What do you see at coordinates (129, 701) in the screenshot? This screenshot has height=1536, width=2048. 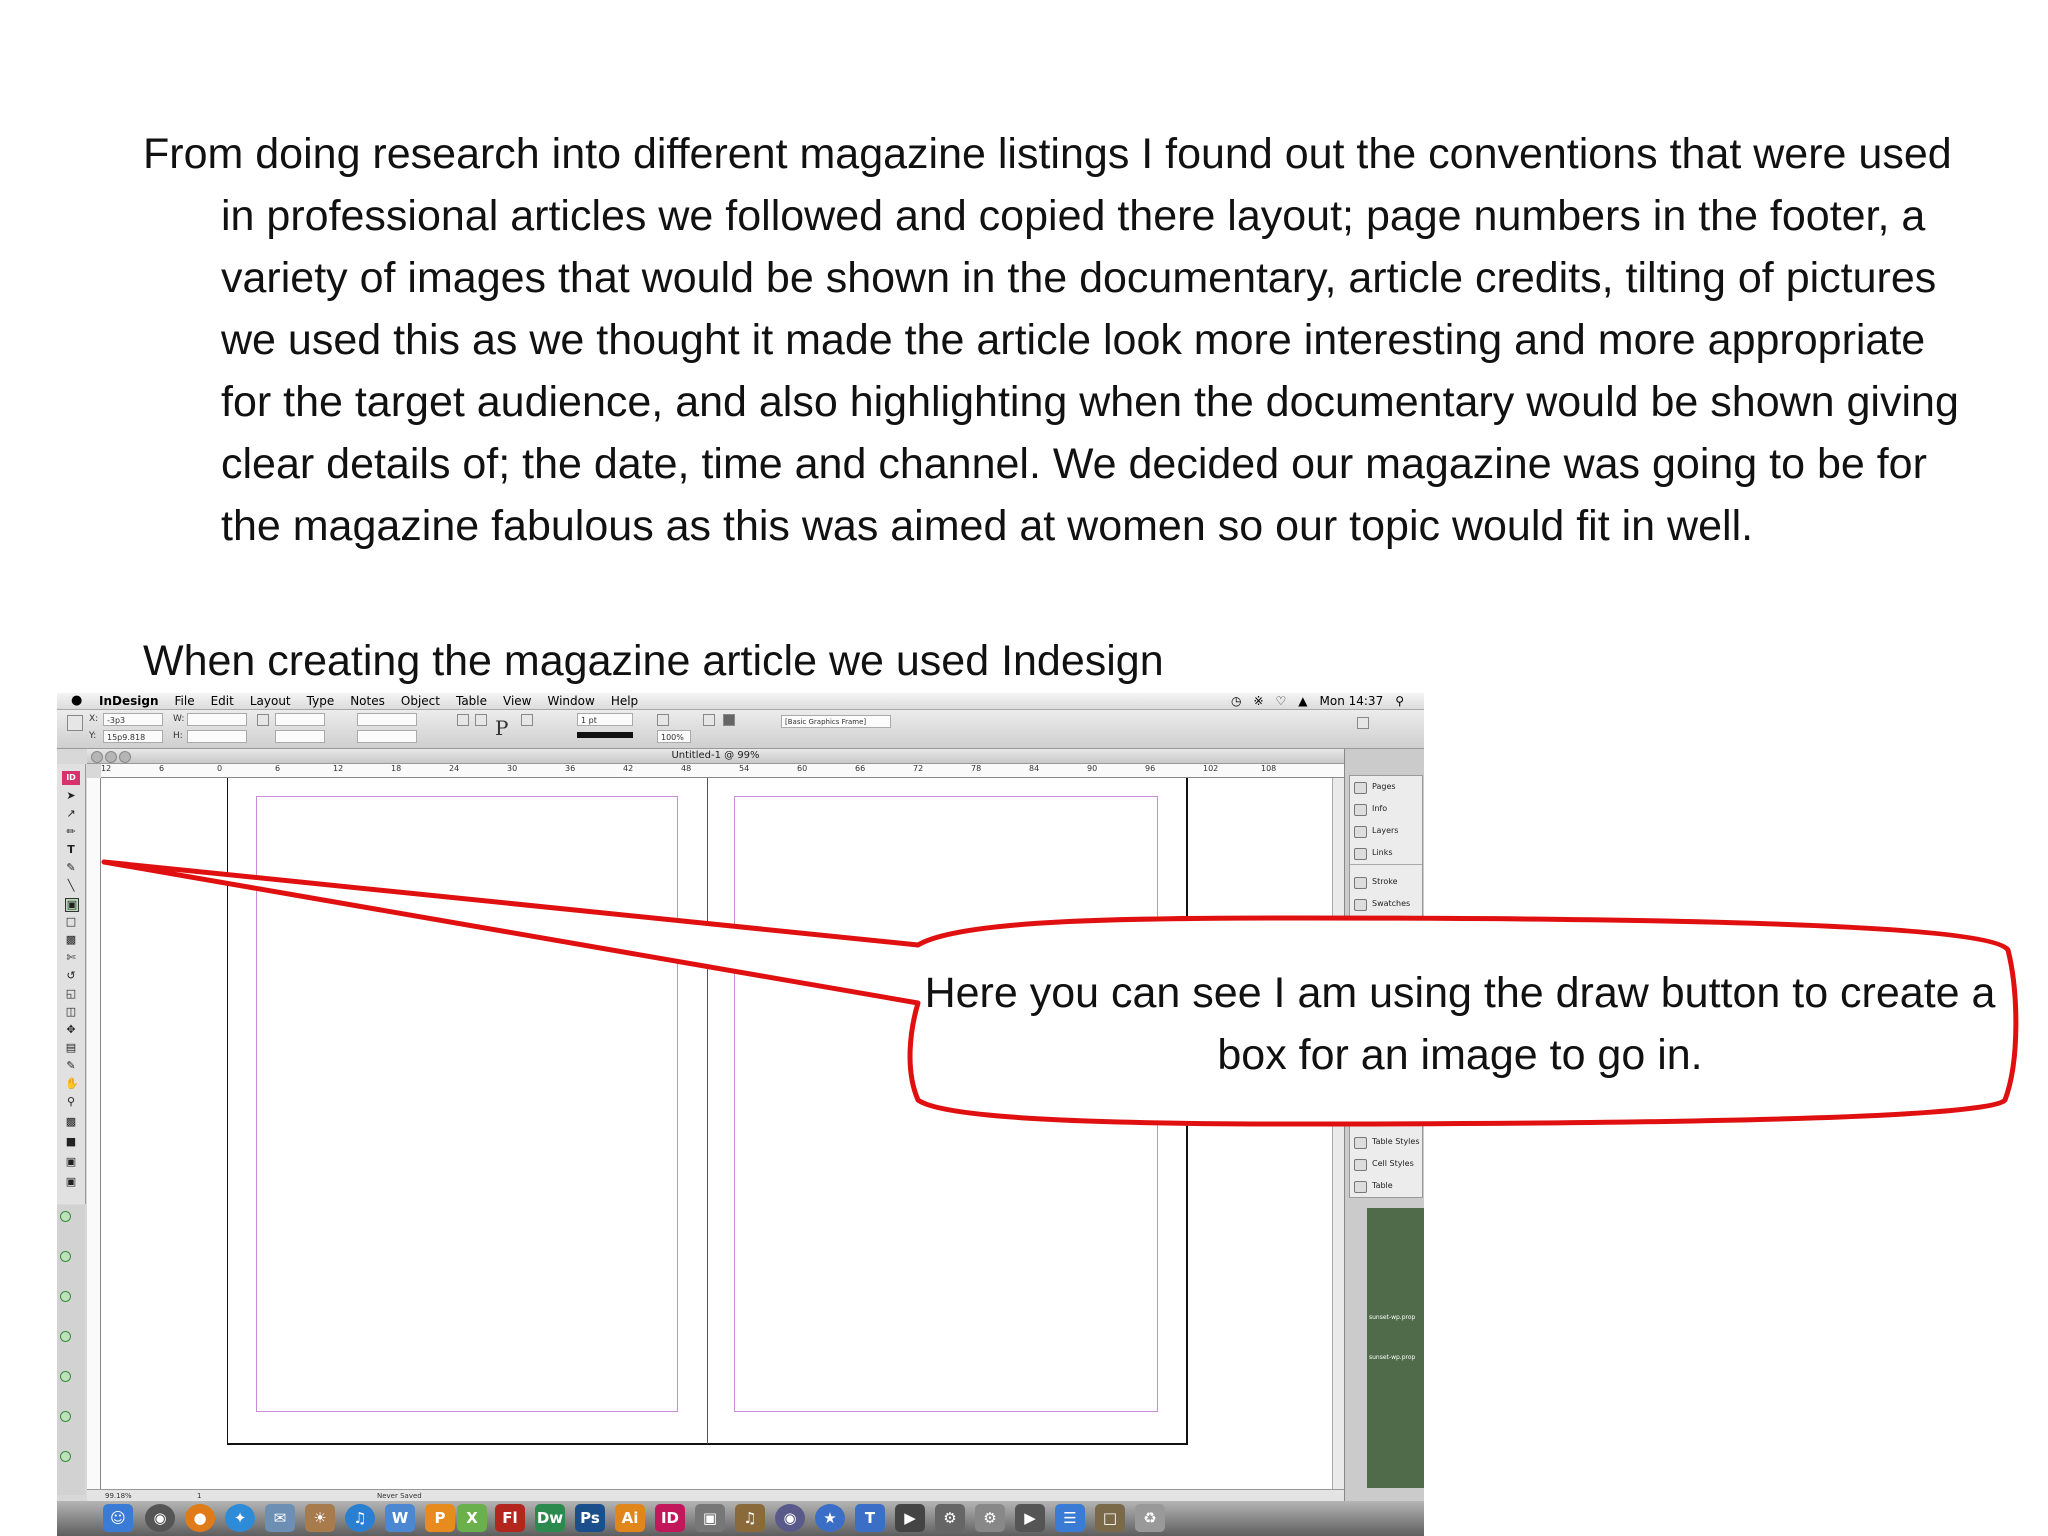 I see `menu-indesign: InDesign` at bounding box center [129, 701].